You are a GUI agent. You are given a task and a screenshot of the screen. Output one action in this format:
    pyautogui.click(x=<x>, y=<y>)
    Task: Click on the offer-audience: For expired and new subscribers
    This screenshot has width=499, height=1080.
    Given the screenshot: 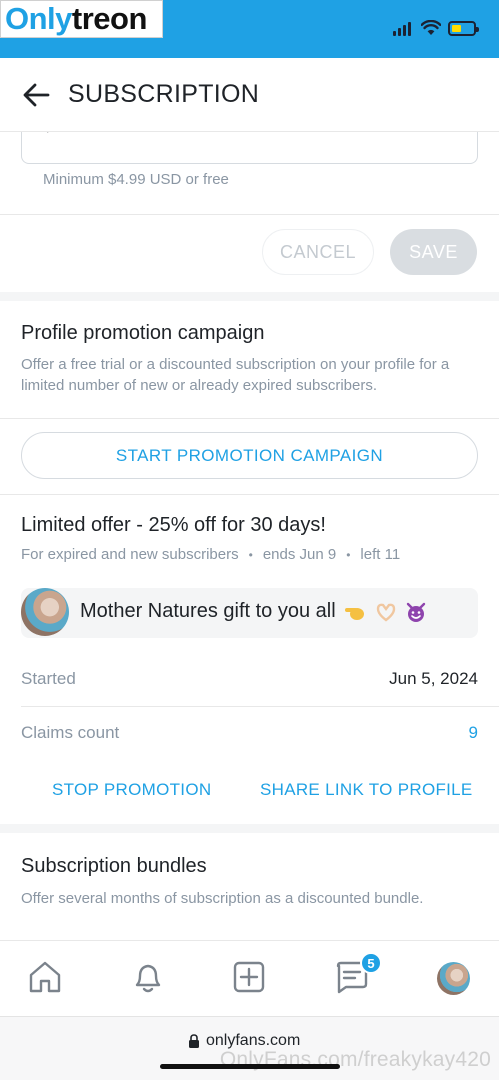 What is the action you would take?
    pyautogui.click(x=130, y=554)
    